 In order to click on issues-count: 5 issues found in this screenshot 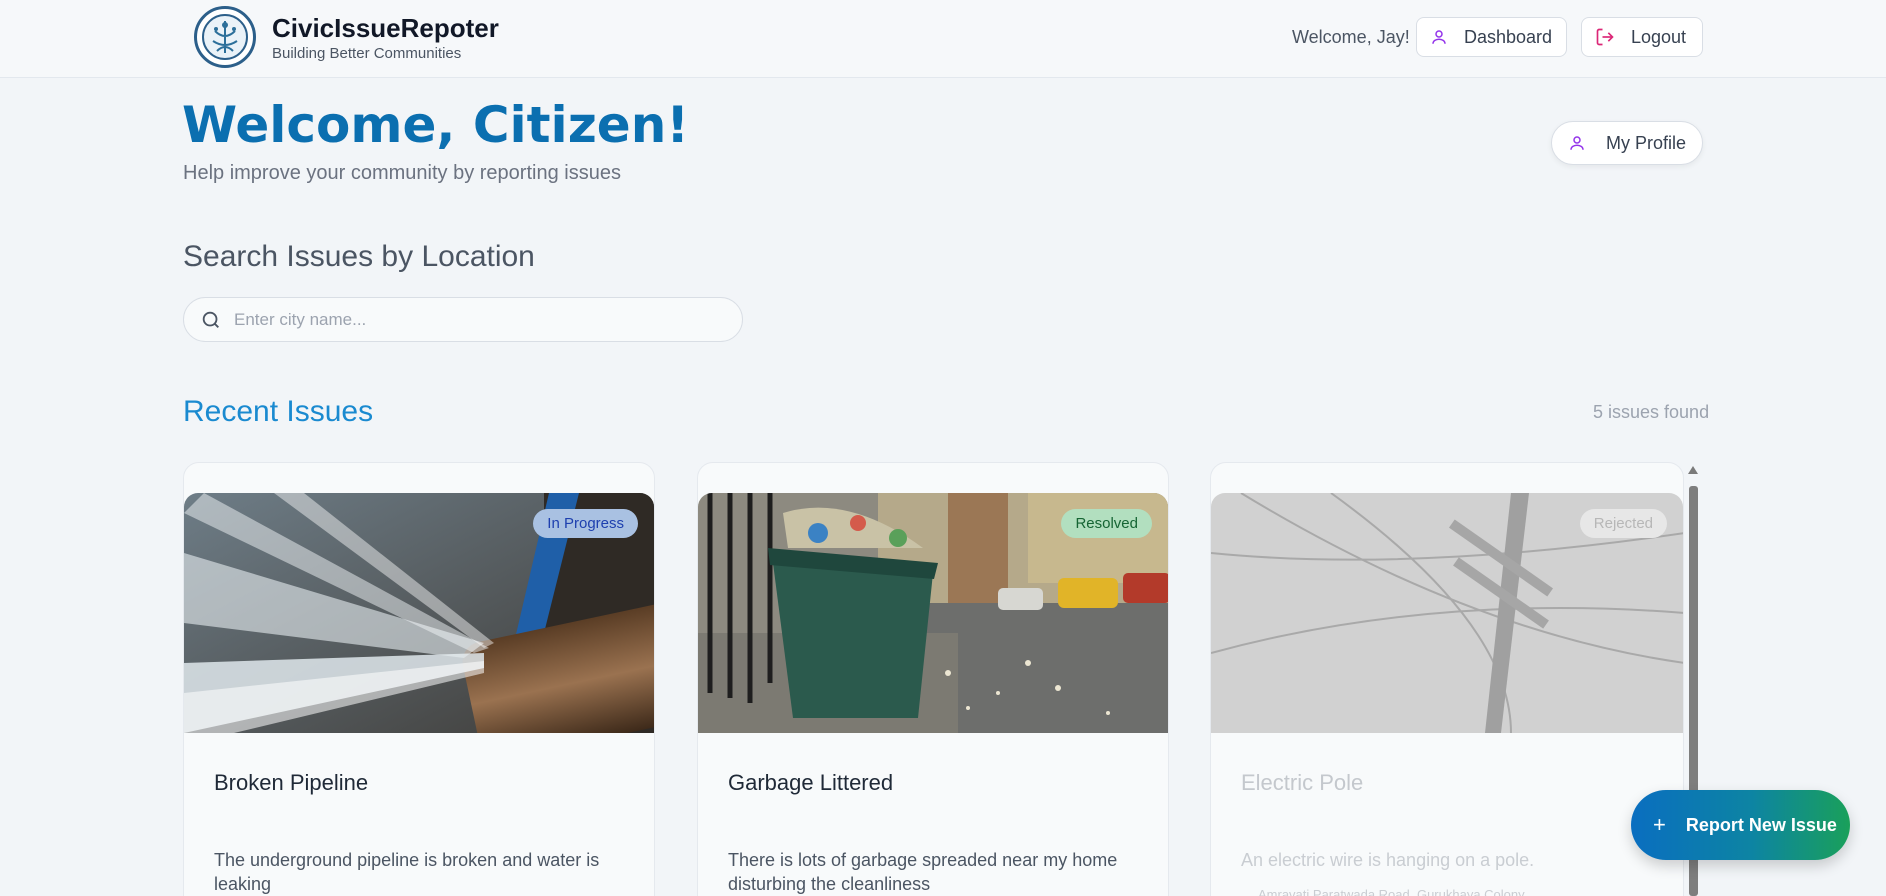, I will do `click(1651, 412)`.